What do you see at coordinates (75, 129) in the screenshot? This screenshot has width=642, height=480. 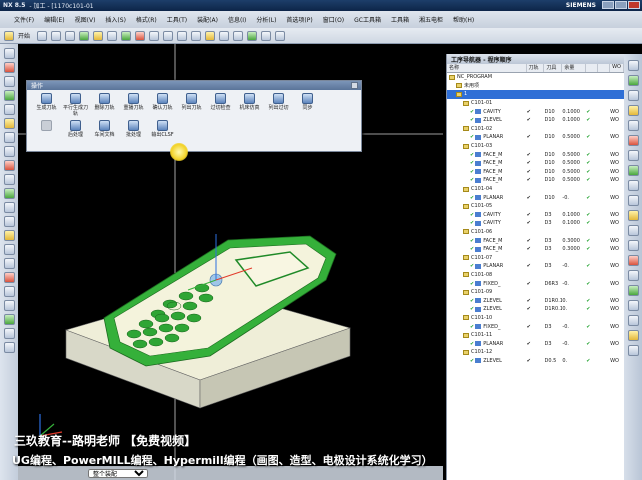 I see `dialog-button: 后处理` at bounding box center [75, 129].